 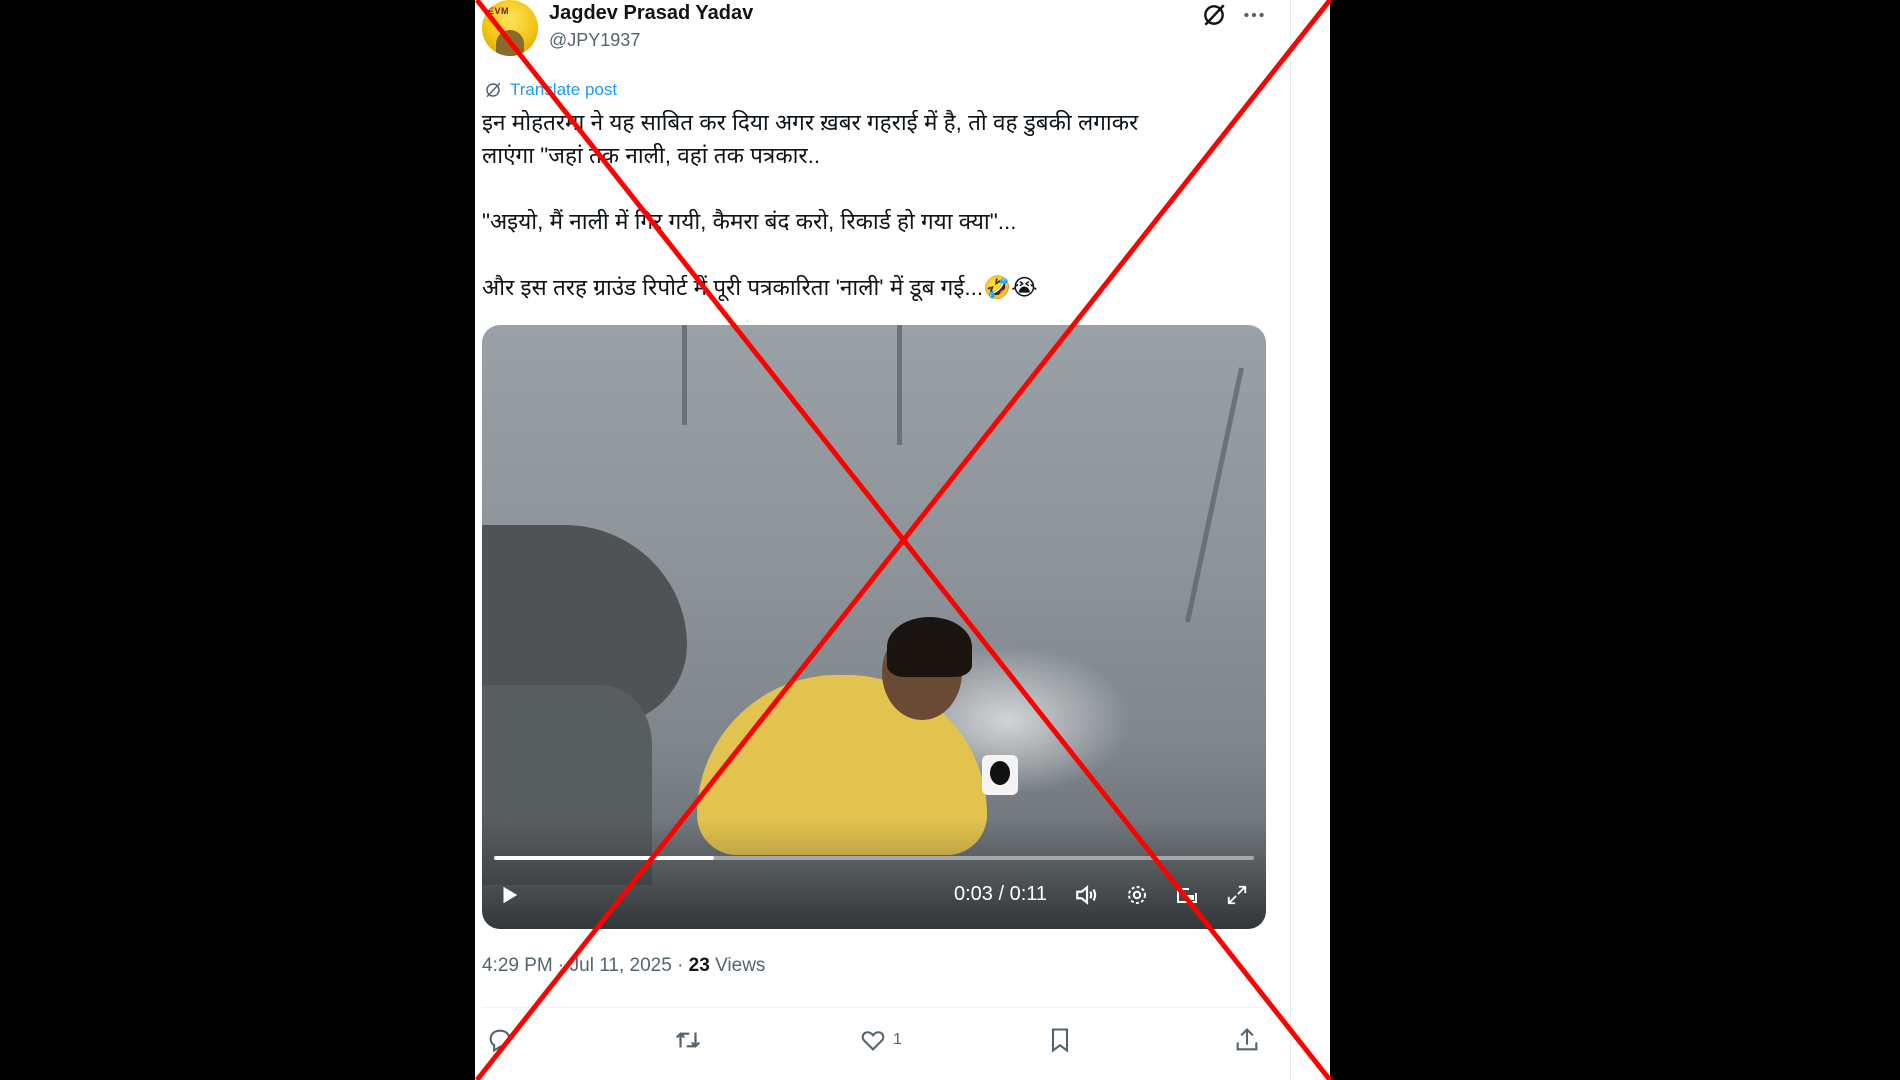 I want to click on microphone, so click(x=1000, y=775).